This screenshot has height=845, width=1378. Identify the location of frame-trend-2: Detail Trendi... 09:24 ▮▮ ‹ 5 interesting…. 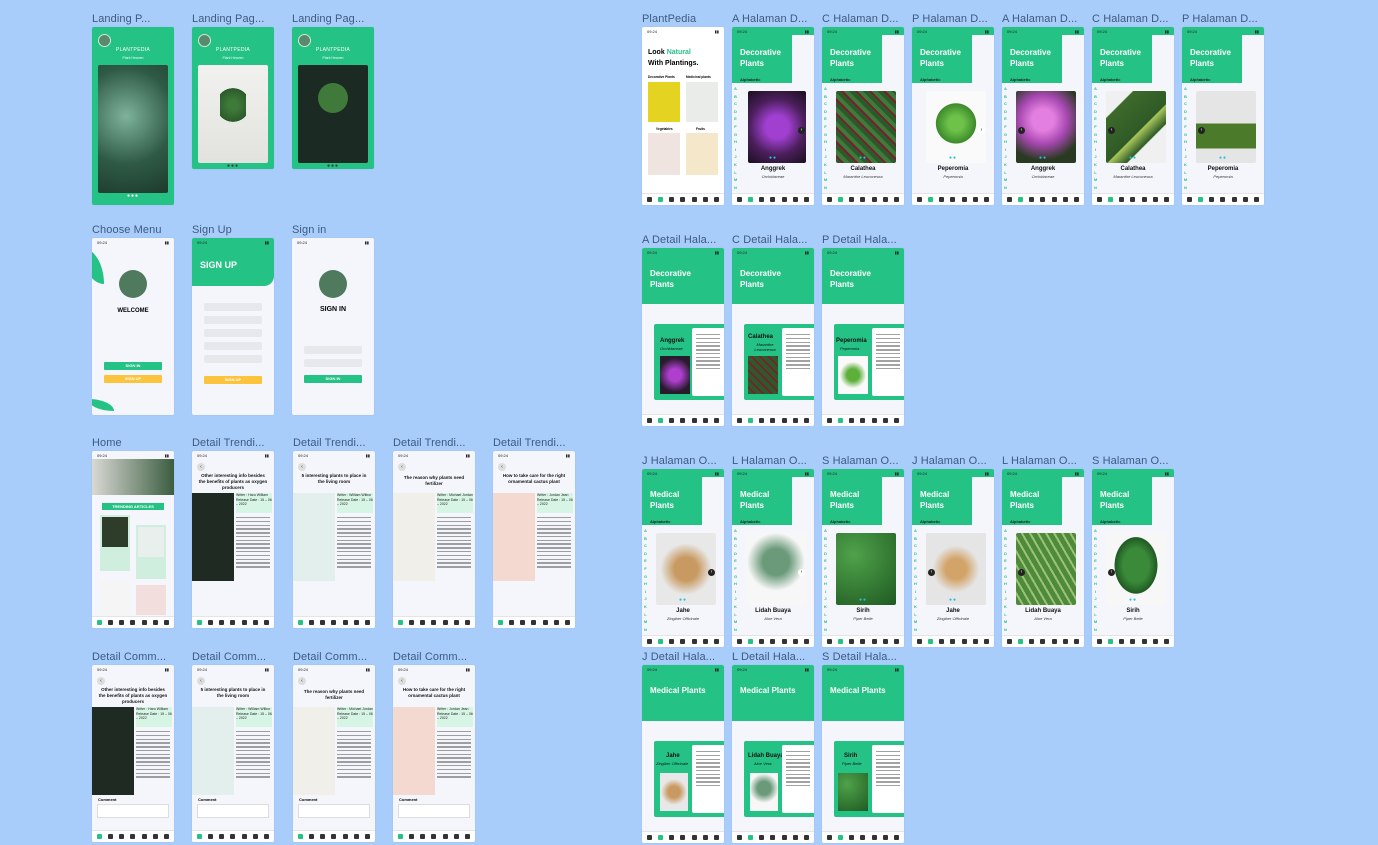
(334, 532).